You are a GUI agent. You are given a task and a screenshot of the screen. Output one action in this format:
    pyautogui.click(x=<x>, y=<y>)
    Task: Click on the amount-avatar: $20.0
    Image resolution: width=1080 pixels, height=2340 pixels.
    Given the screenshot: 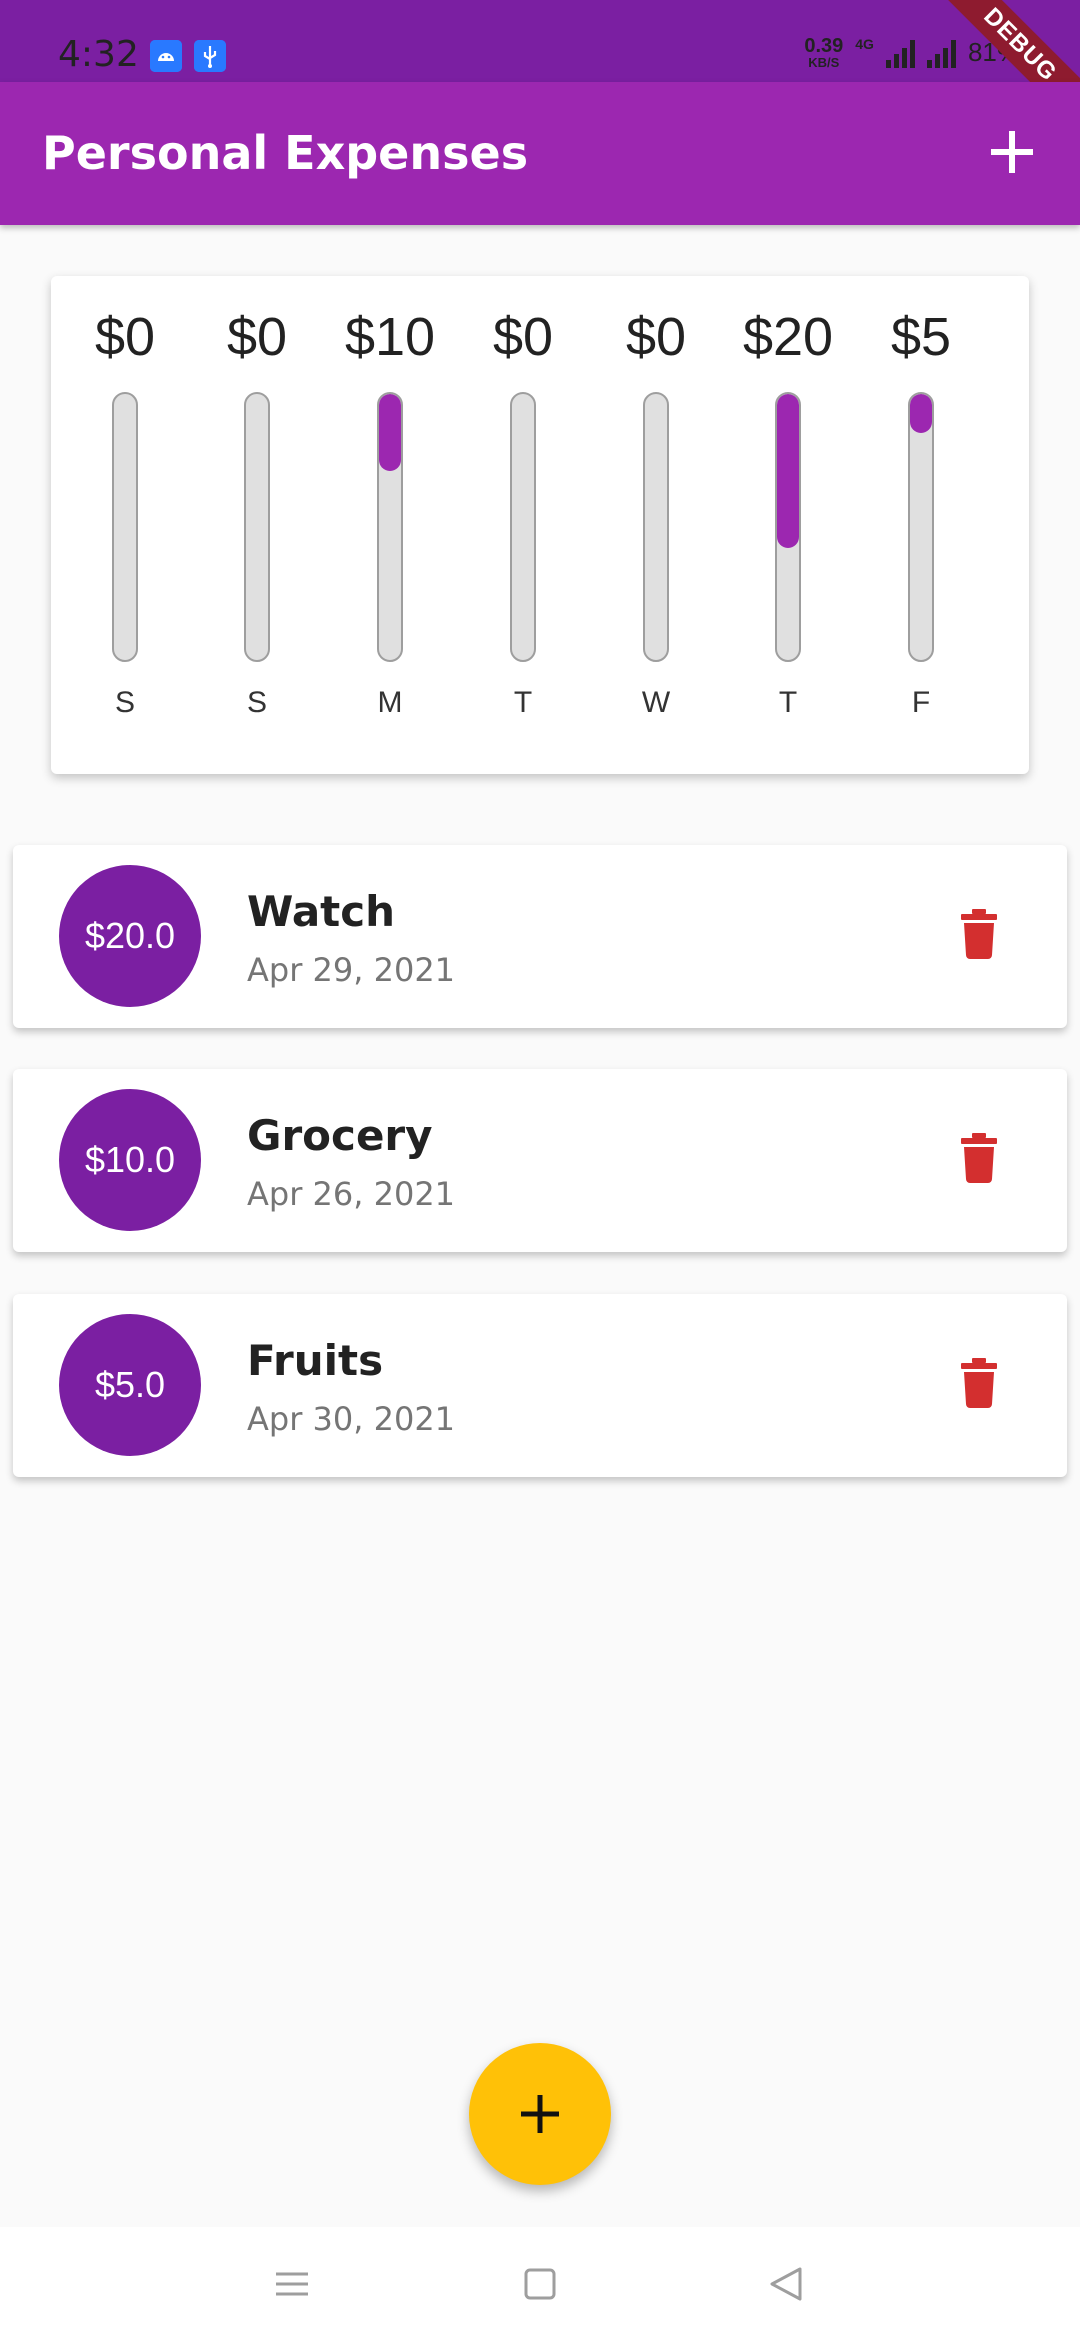 What is the action you would take?
    pyautogui.click(x=130, y=936)
    